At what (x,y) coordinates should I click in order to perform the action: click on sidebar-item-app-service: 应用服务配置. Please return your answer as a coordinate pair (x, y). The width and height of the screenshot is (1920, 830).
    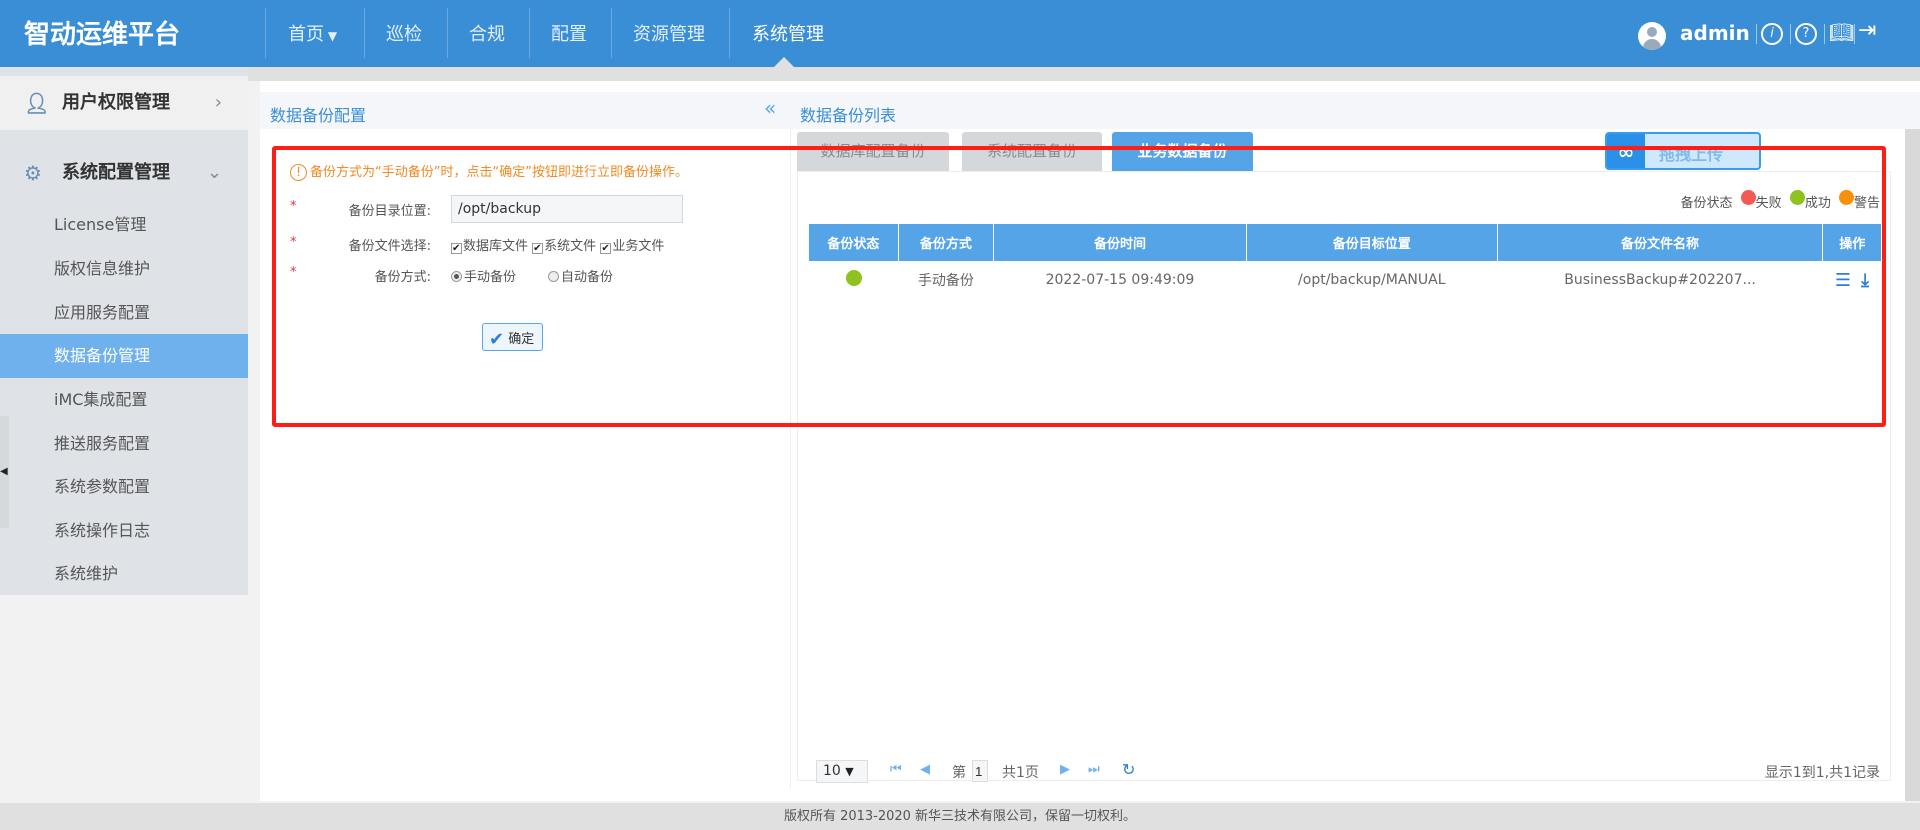
    Looking at the image, I should click on (124, 313).